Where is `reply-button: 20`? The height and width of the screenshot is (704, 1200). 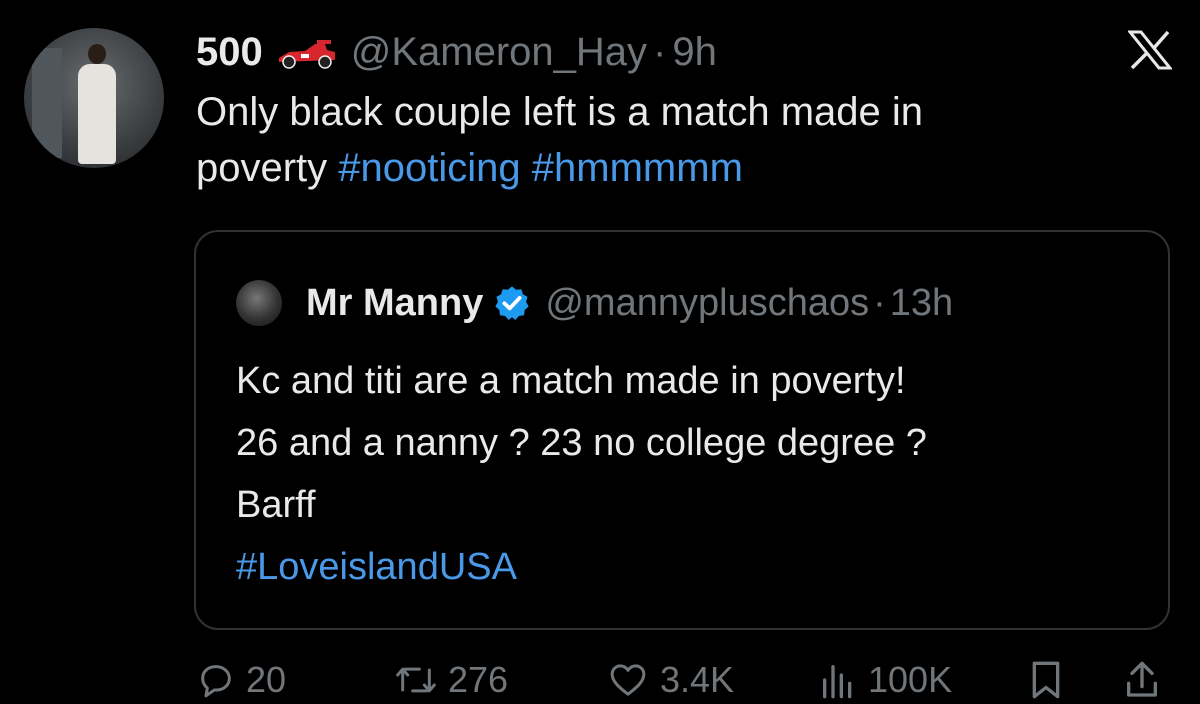 reply-button: 20 is located at coordinates (241, 680).